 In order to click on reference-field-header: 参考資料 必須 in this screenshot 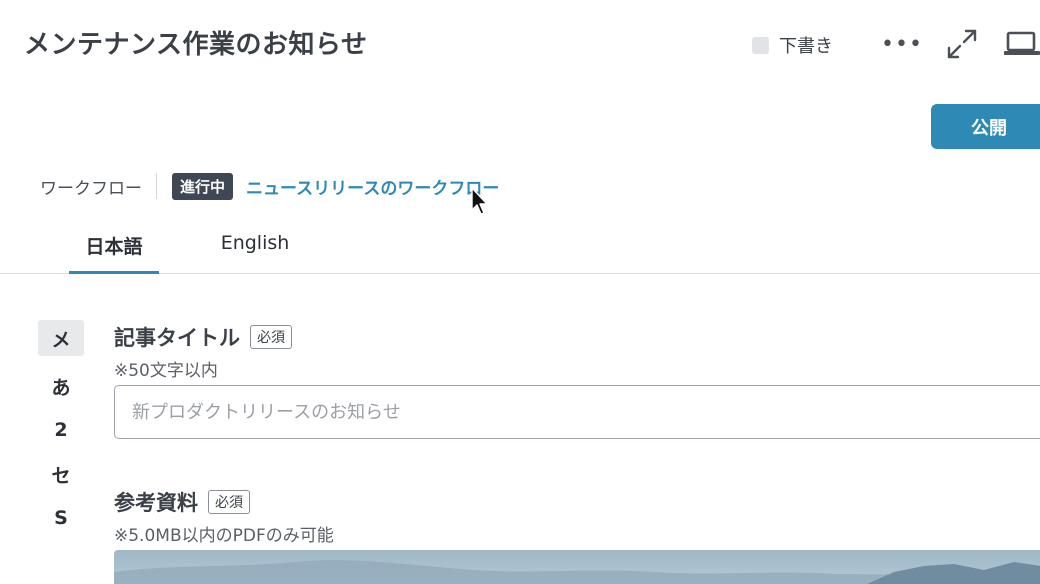, I will do `click(182, 502)`.